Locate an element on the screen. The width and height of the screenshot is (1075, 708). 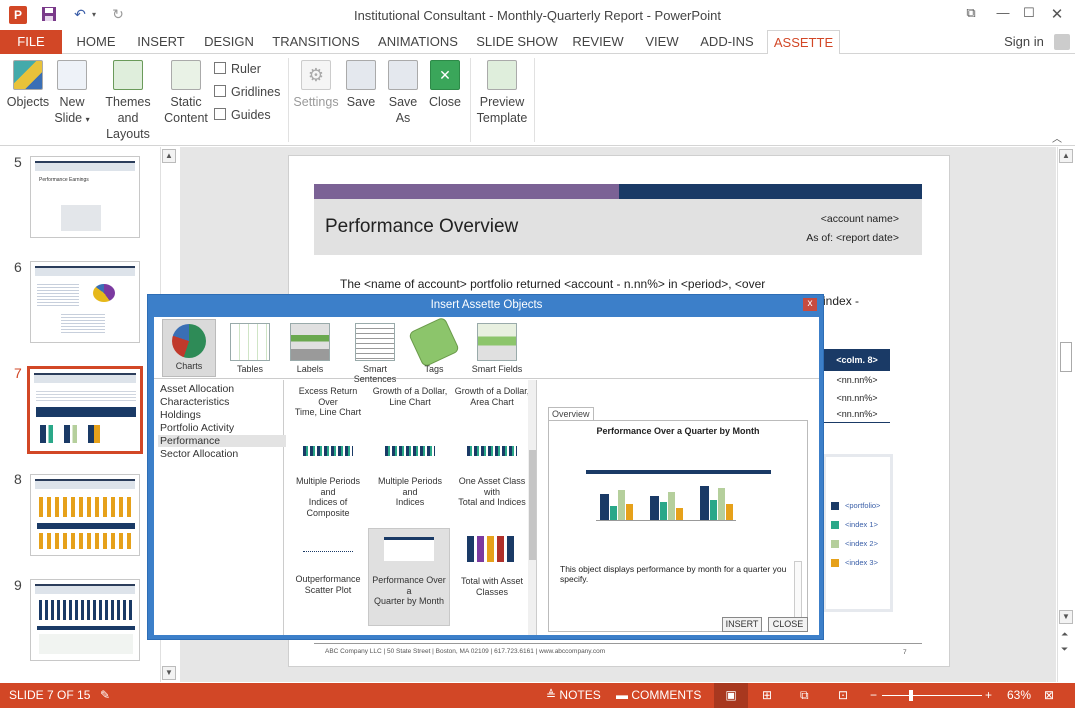
slide-body-text-2: index - is located at coordinates (841, 301).